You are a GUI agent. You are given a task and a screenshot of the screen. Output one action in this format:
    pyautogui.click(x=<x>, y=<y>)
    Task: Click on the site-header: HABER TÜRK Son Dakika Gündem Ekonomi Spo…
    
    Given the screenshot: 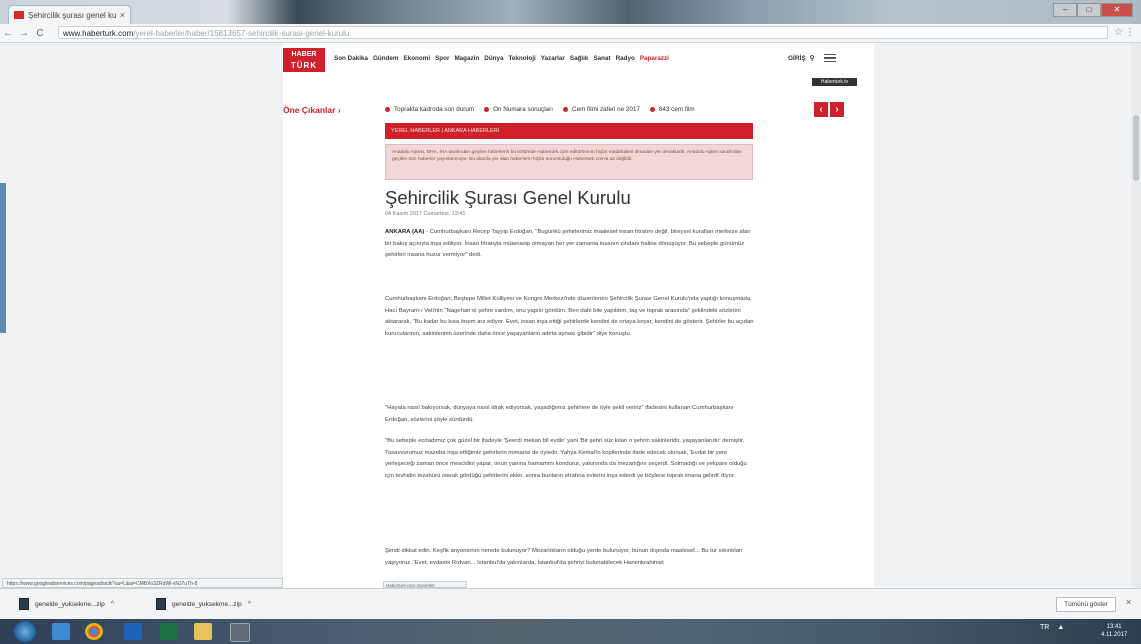 What is the action you would take?
    pyautogui.click(x=578, y=60)
    